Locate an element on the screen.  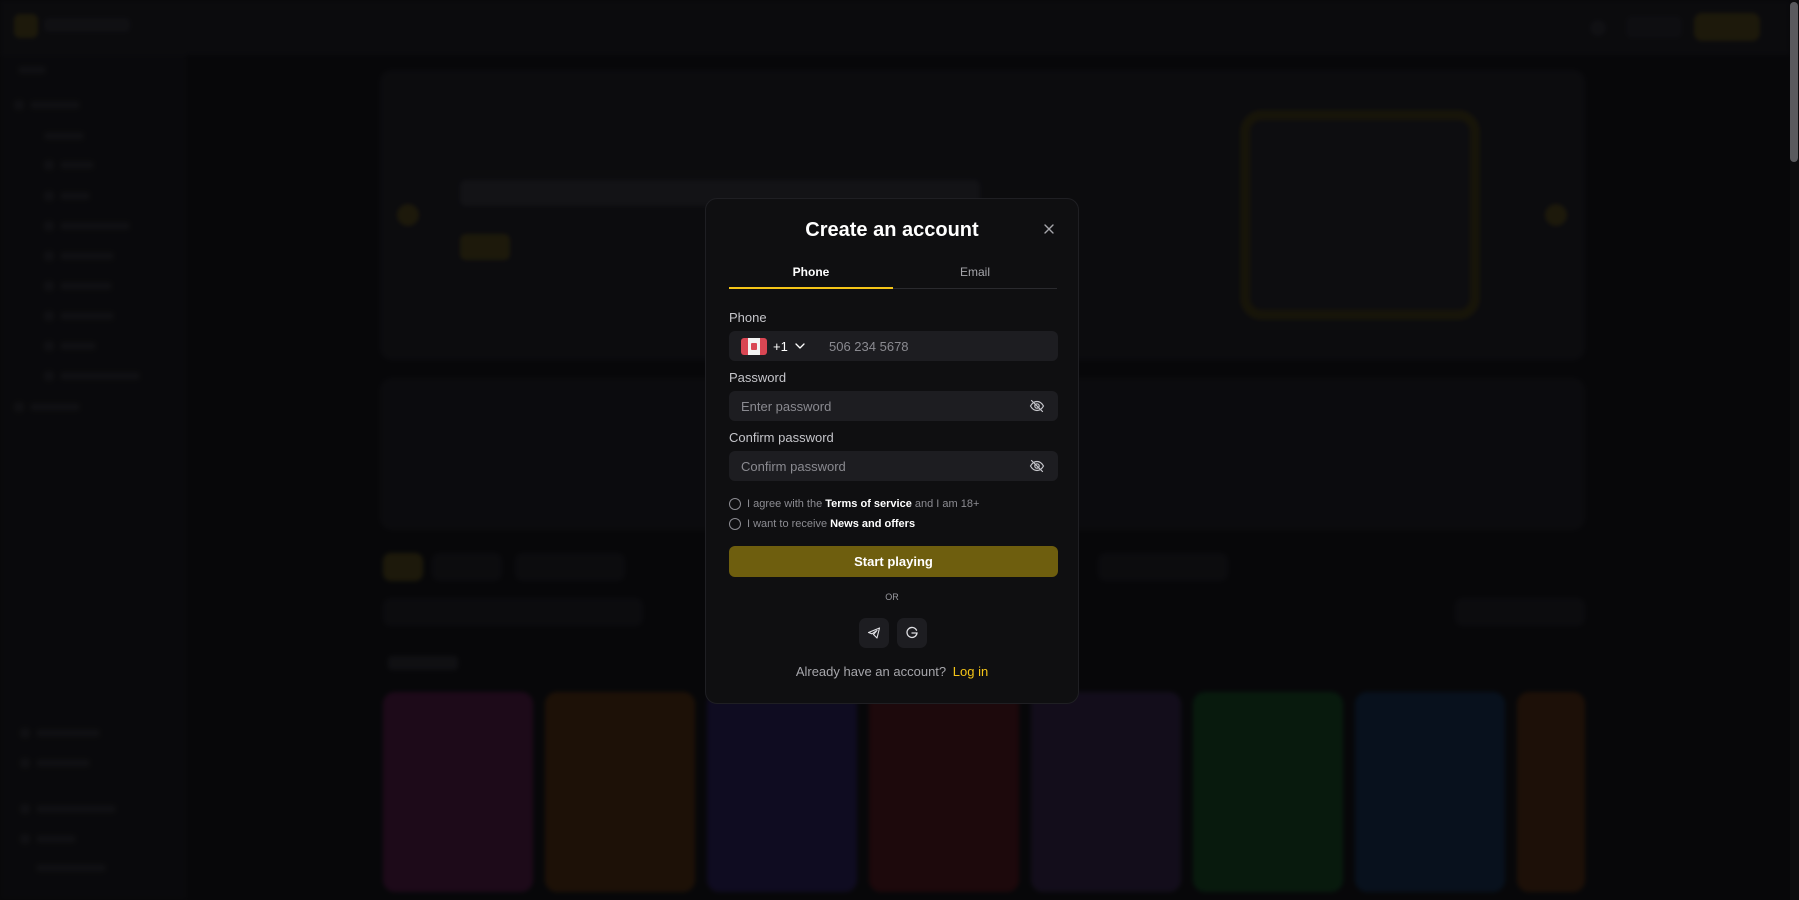
dial-code: +1 is located at coordinates (780, 346).